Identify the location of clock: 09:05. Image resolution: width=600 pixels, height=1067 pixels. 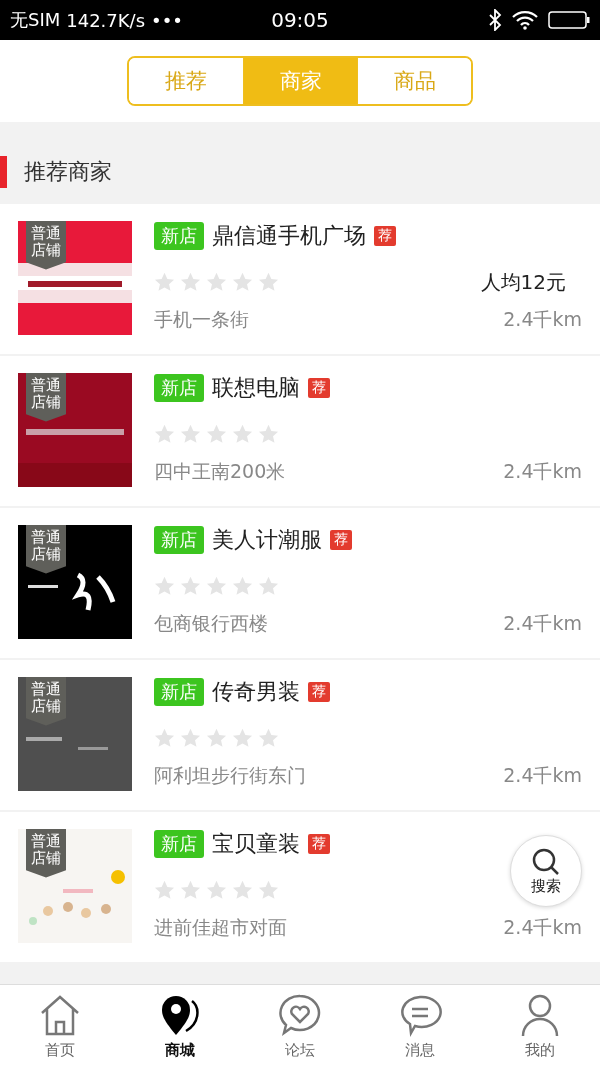
(300, 20).